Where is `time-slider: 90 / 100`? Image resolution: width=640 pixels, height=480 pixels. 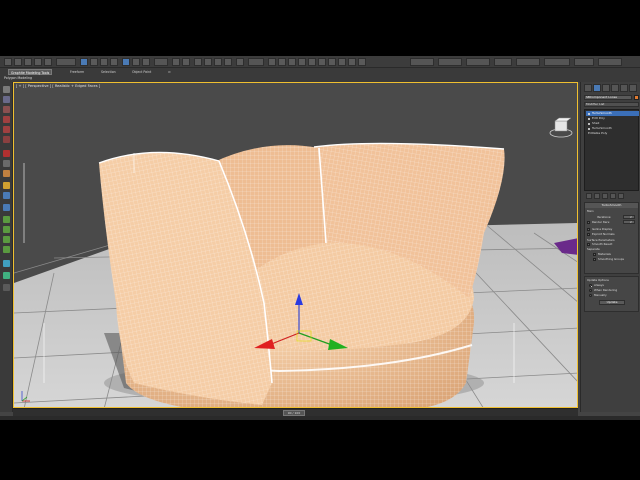
time-slider: 90 / 100 is located at coordinates (295, 412).